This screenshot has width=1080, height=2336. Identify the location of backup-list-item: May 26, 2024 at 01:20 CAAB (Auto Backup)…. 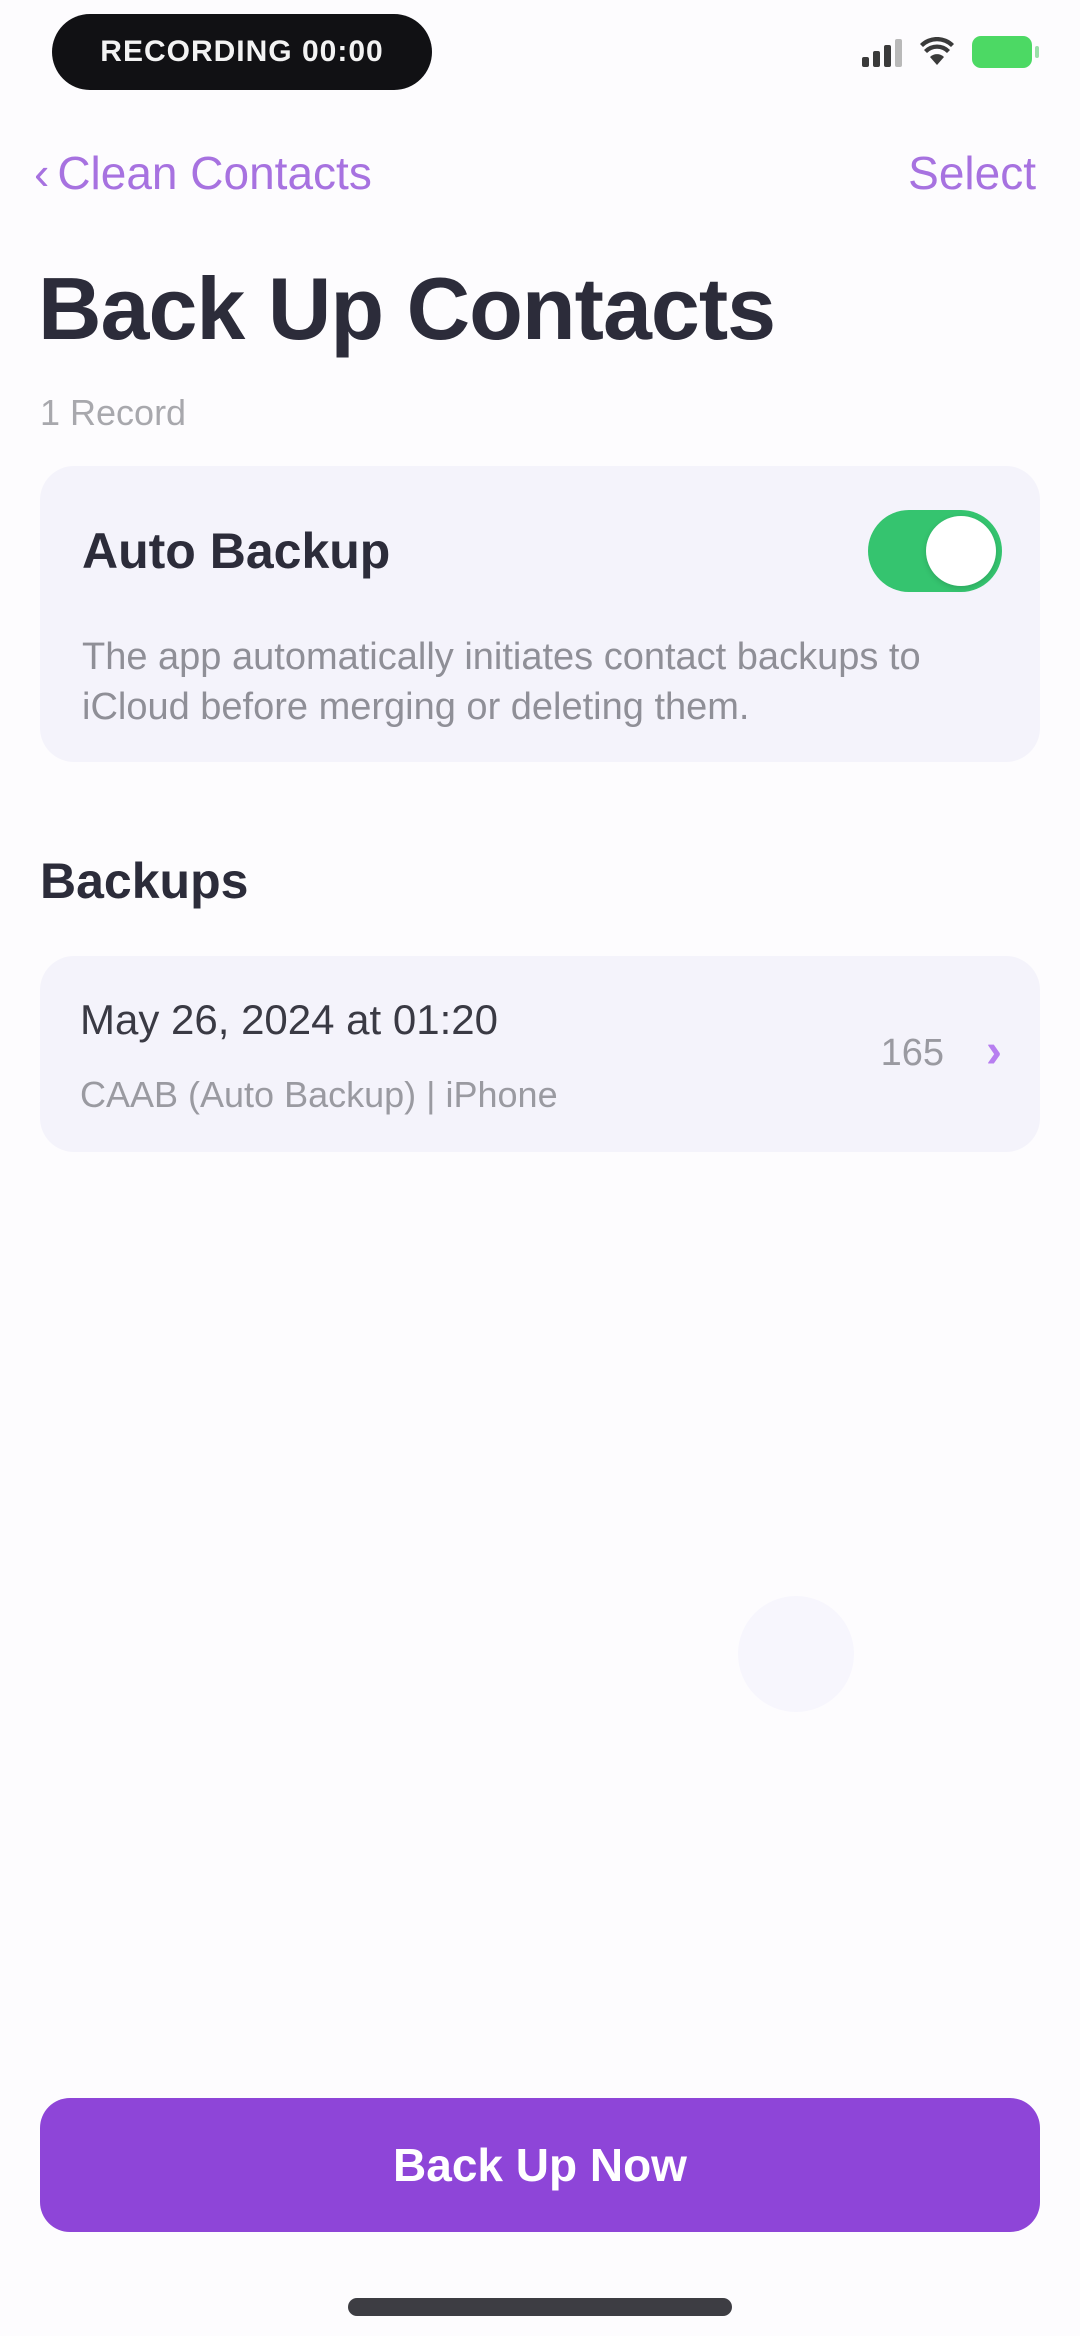
(540, 1054).